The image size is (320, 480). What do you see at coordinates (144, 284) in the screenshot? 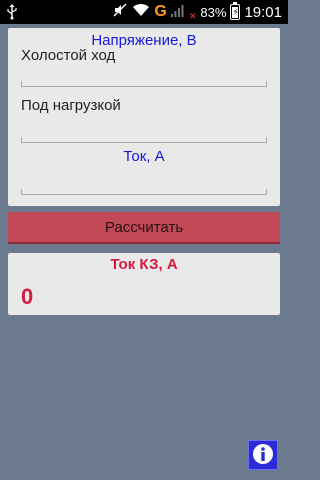
I see `result-card: Ток КЗ, А 0` at bounding box center [144, 284].